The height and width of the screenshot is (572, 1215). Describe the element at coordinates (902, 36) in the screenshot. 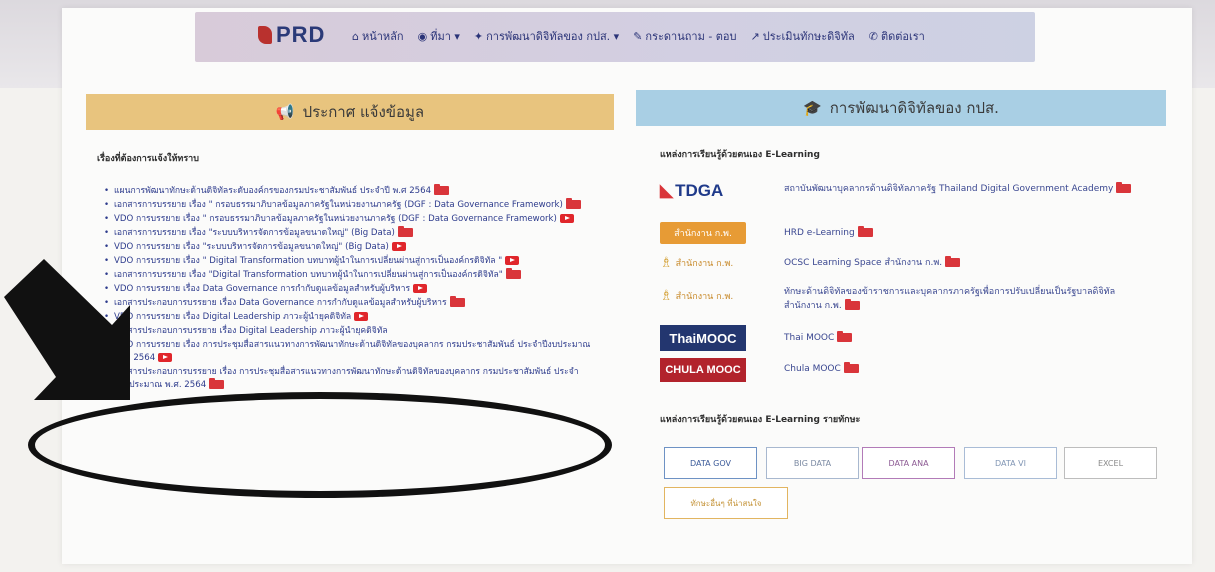

I see `nav-label: ติดต่อเรา` at that location.